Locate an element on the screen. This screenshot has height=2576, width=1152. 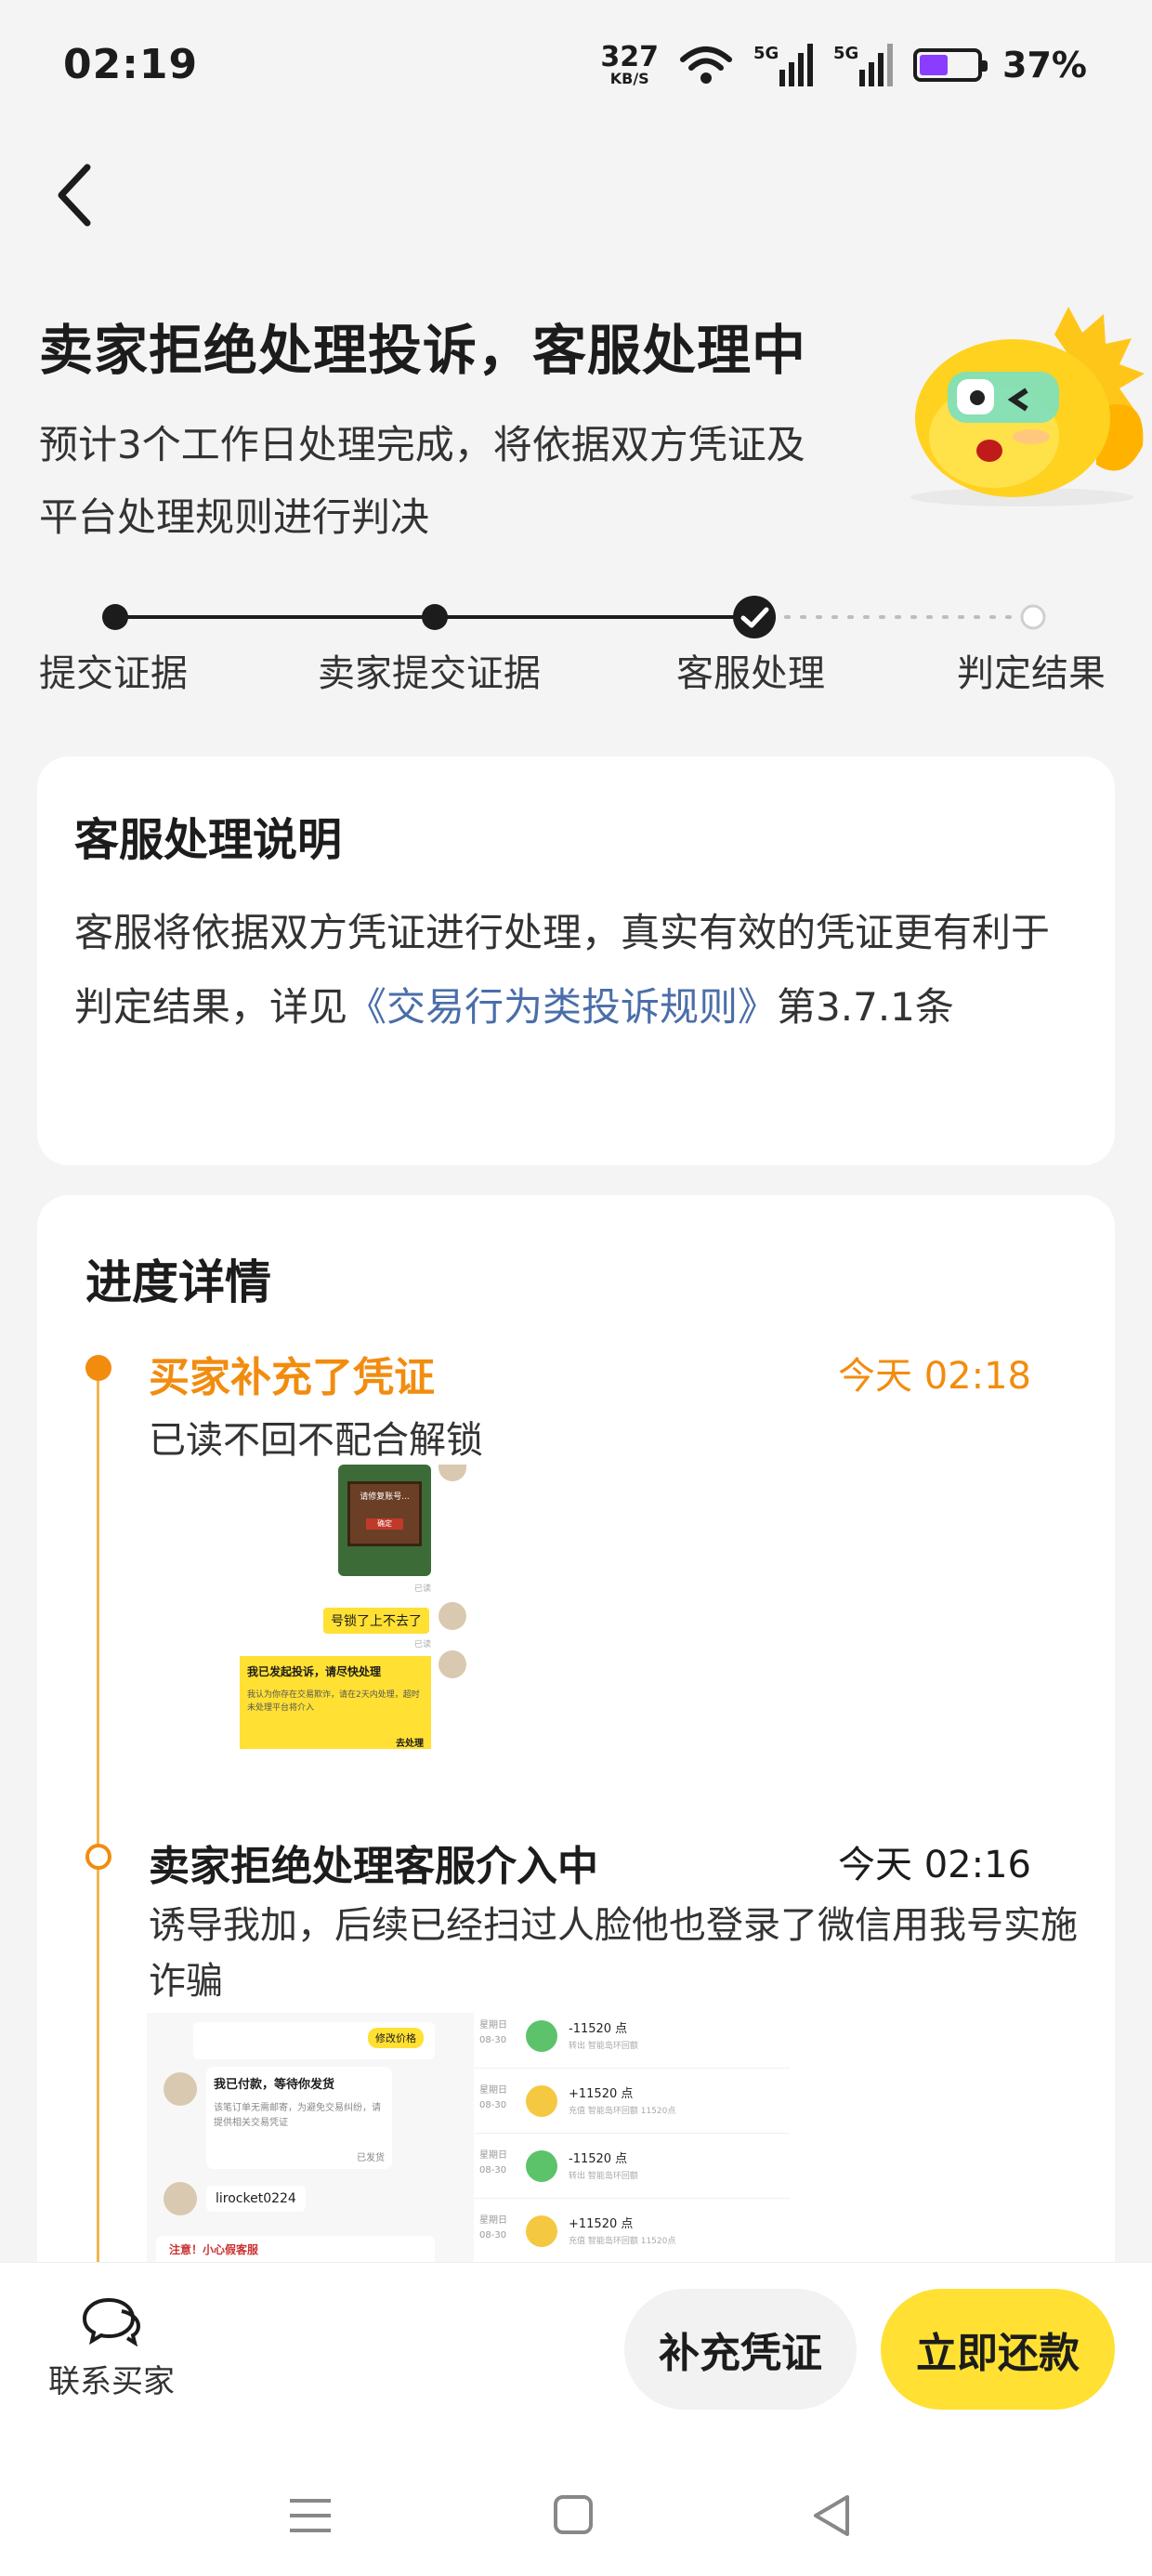
event-title: 卖家拒绝处理客服介入中 is located at coordinates (373, 1866).